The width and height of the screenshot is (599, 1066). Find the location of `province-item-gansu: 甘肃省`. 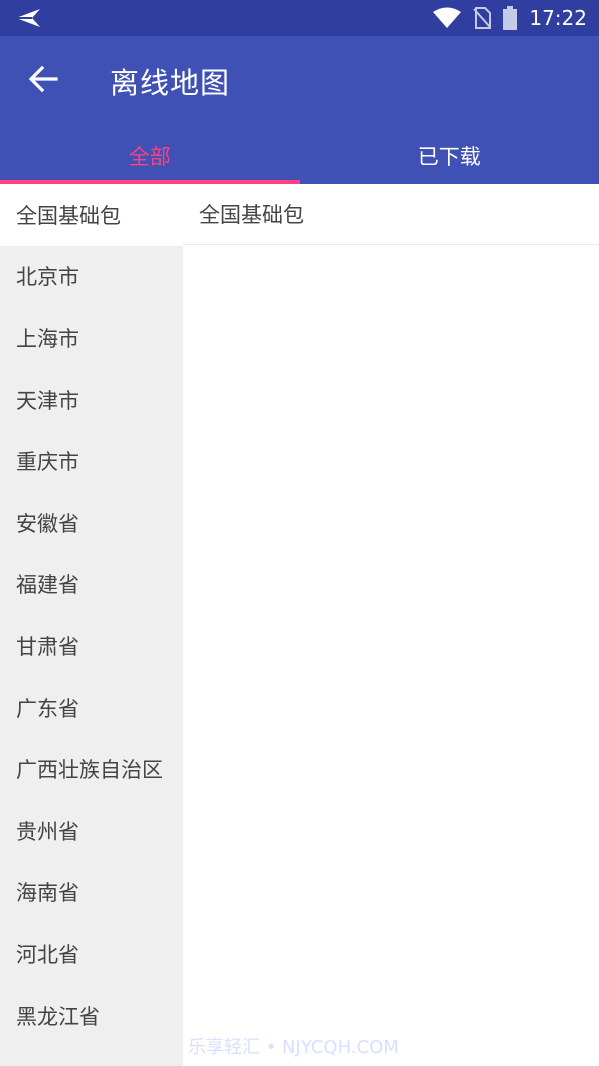

province-item-gansu: 甘肃省 is located at coordinates (91, 646).